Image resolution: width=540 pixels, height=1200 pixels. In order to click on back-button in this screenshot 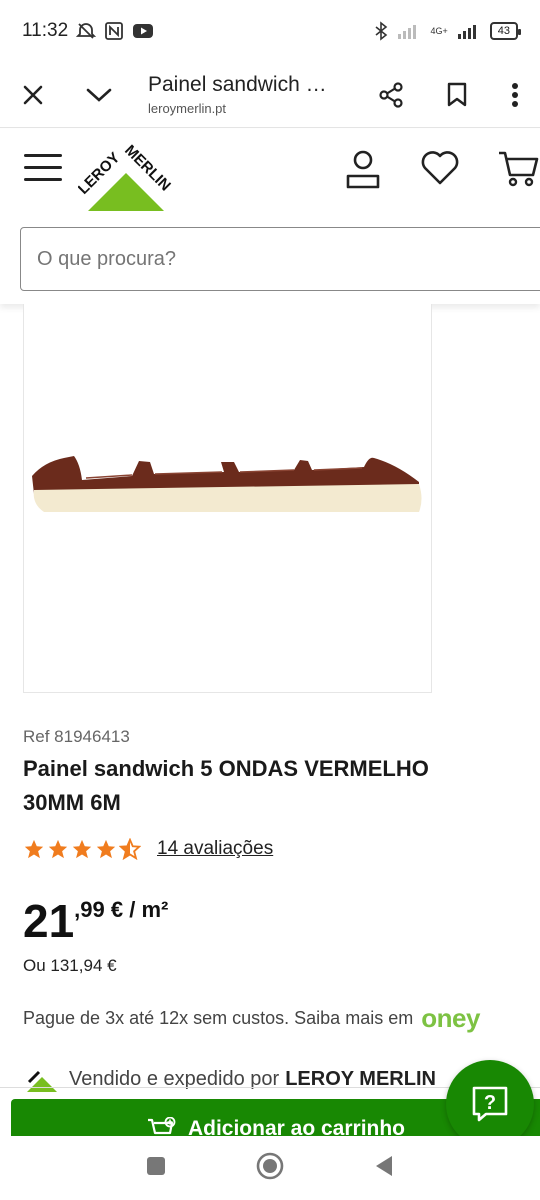, I will do `click(384, 1168)`.